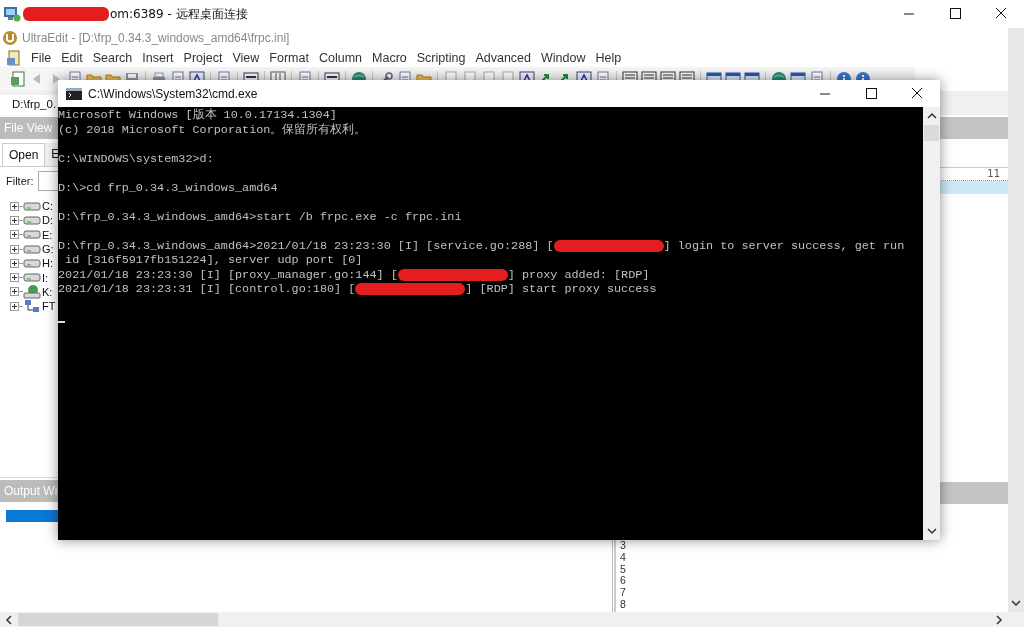 The width and height of the screenshot is (1024, 627). Describe the element at coordinates (45, 277) in the screenshot. I see `tree-item: I:` at that location.